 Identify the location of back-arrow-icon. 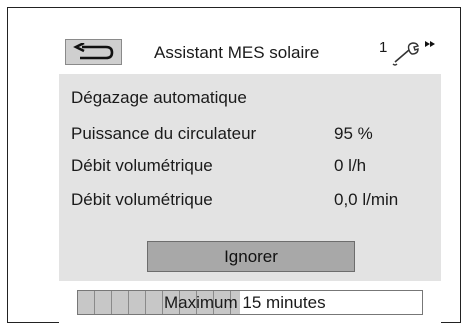
(92, 51).